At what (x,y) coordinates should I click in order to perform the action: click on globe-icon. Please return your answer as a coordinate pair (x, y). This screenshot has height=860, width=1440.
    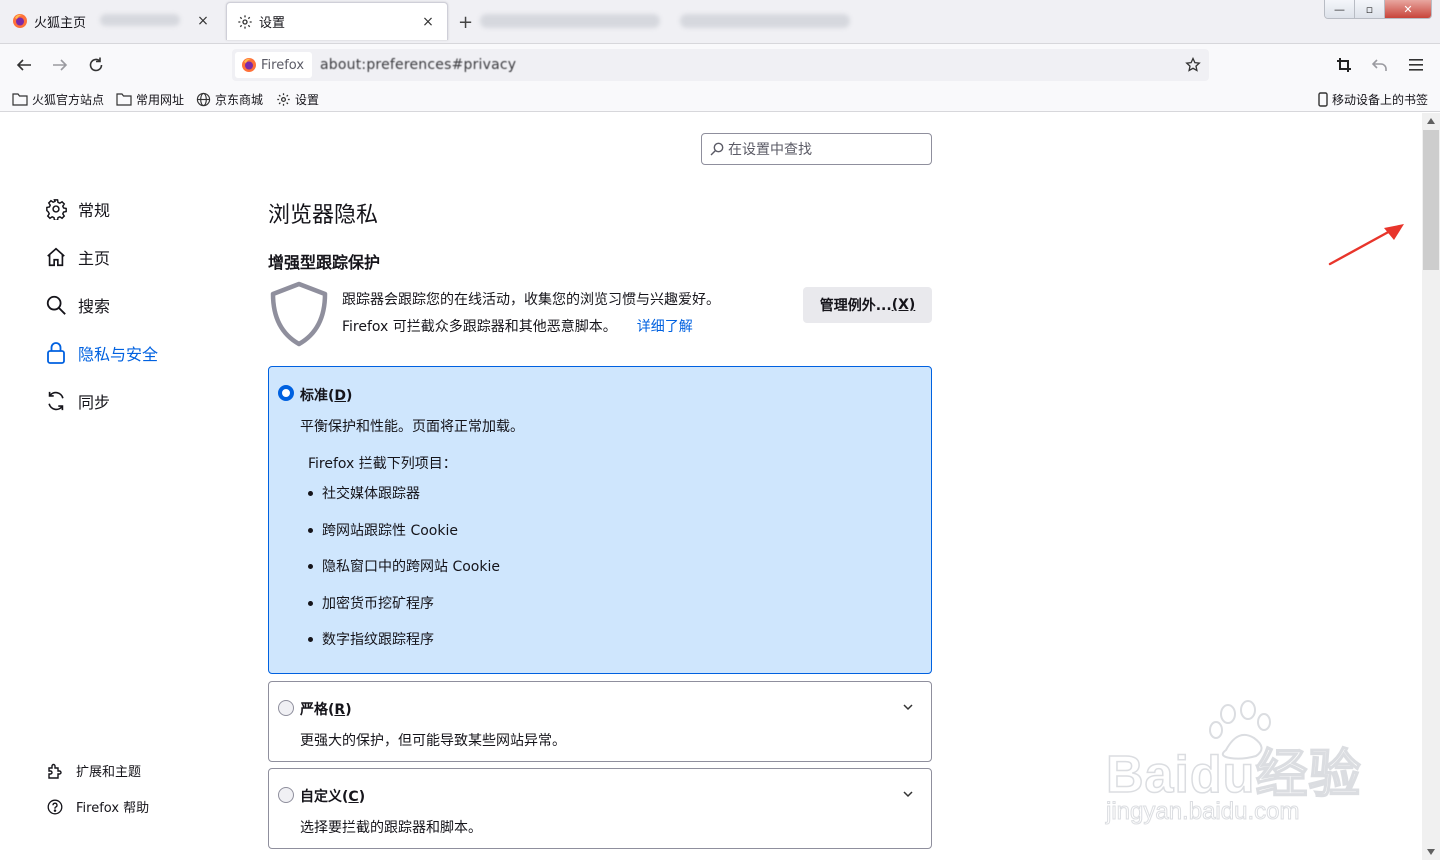
    Looking at the image, I should click on (203, 99).